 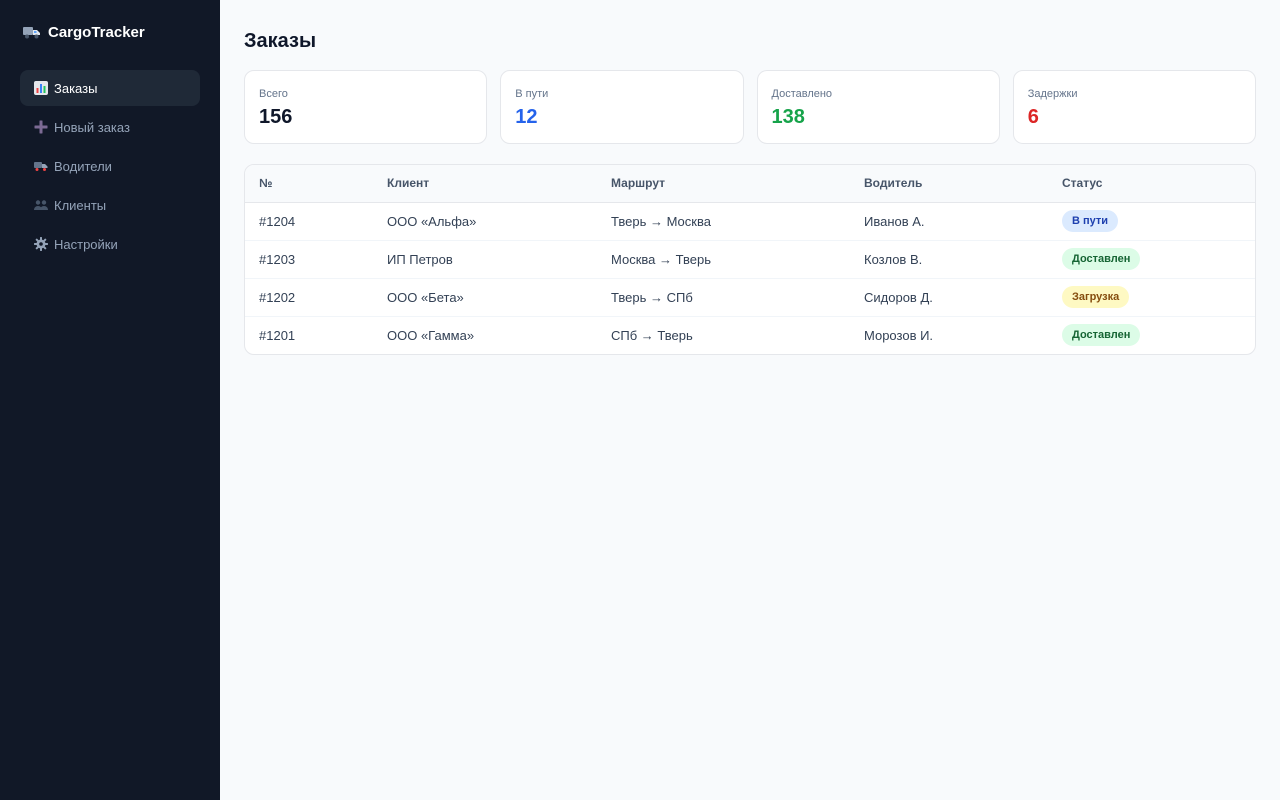 I want to click on order-status-cell: В пути, so click(x=1151, y=221).